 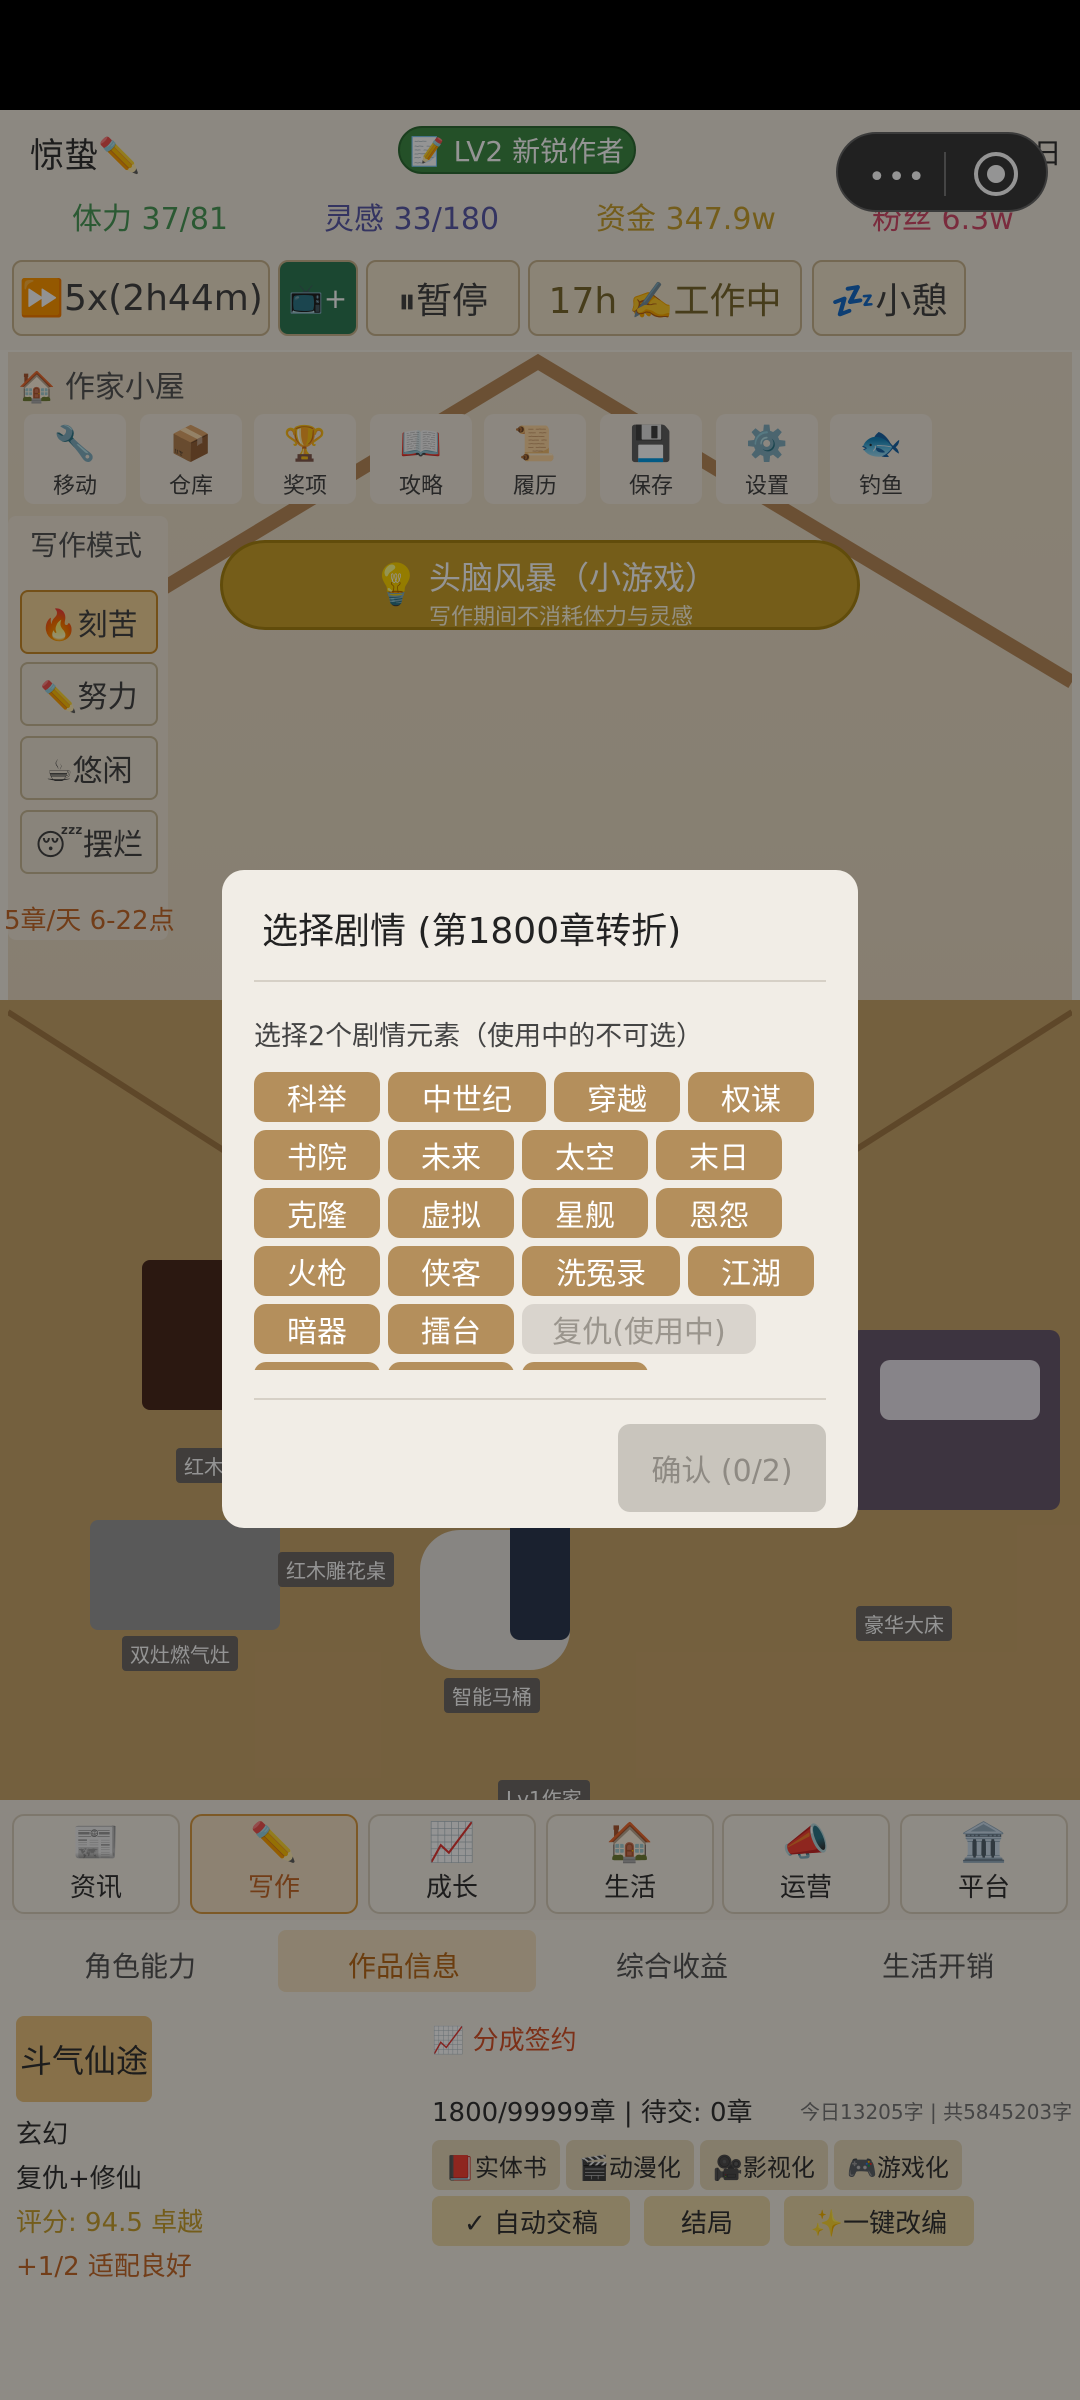 I want to click on plot-chip: 星舰, so click(x=585, y=1213).